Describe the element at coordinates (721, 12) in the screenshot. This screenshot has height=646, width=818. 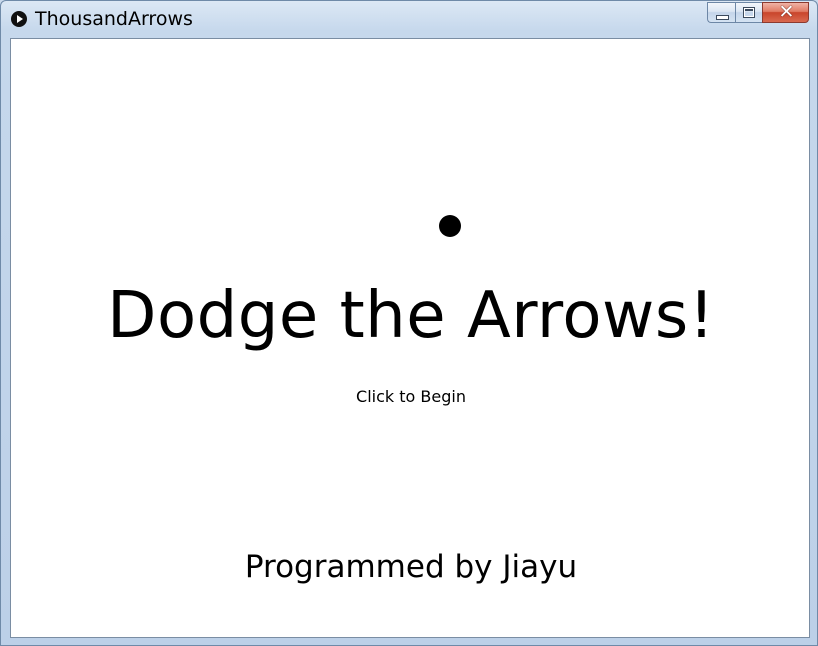
I see `minimize-button` at that location.